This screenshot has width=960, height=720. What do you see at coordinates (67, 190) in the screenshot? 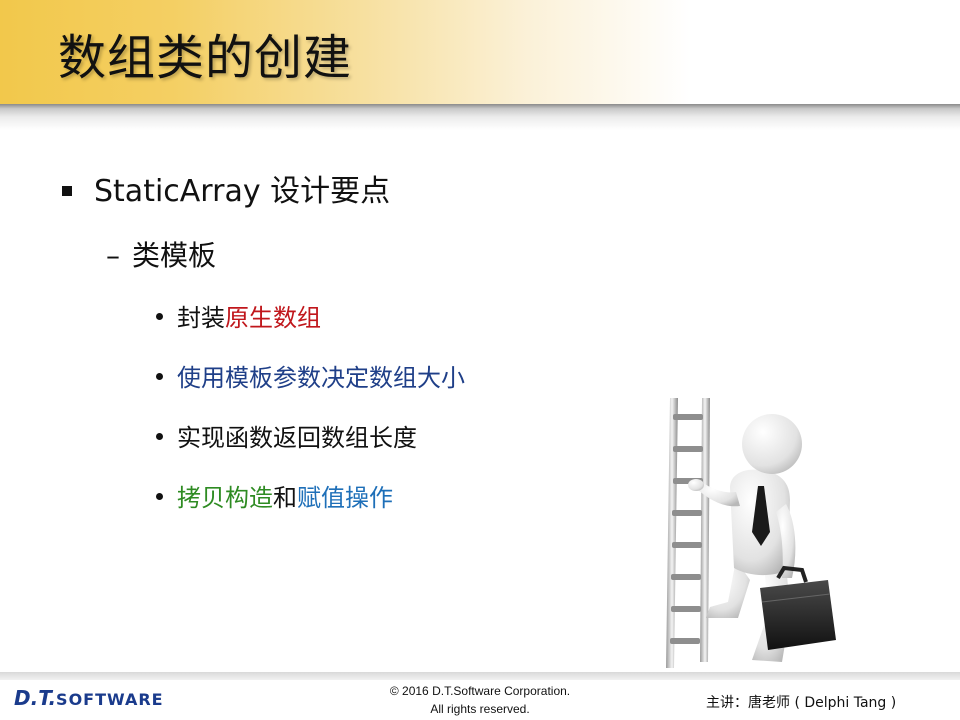
I see `square-bullet-icon` at bounding box center [67, 190].